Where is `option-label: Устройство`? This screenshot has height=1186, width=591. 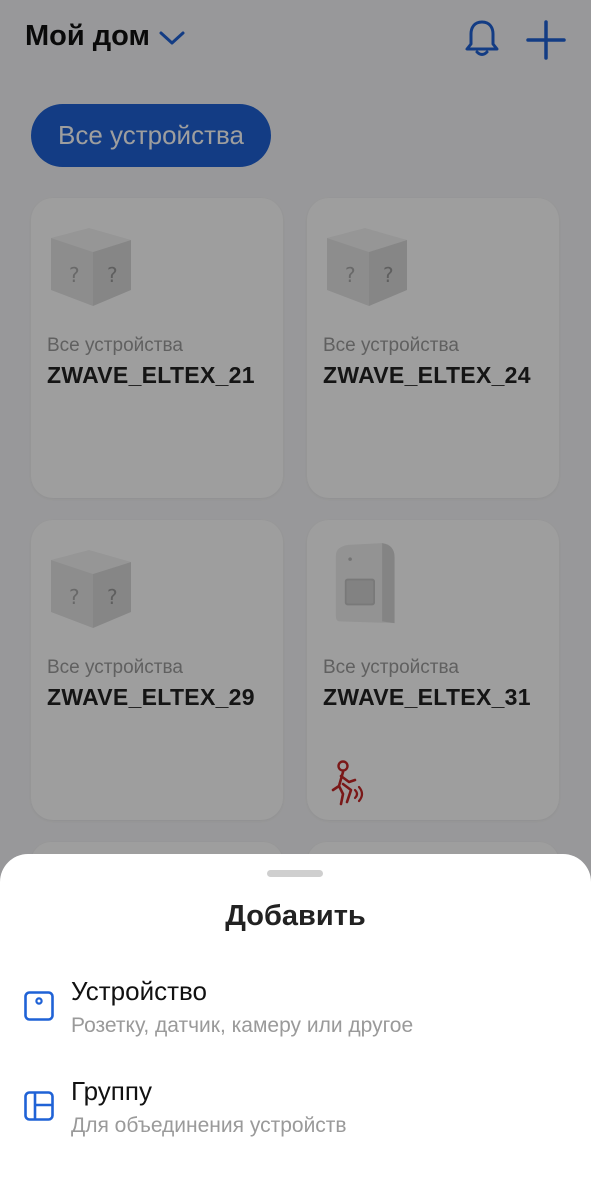 option-label: Устройство is located at coordinates (139, 991).